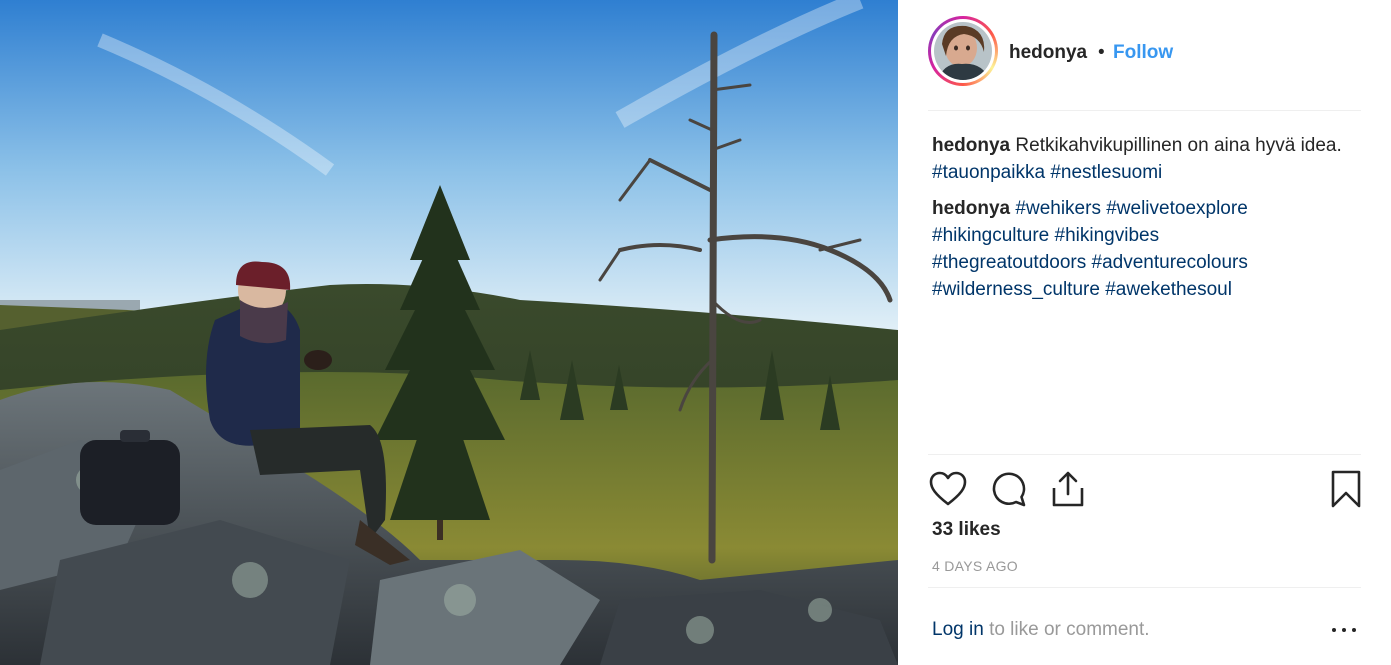 This screenshot has height=665, width=1391. What do you see at coordinates (966, 530) in the screenshot?
I see `likes-count: 33 likes` at bounding box center [966, 530].